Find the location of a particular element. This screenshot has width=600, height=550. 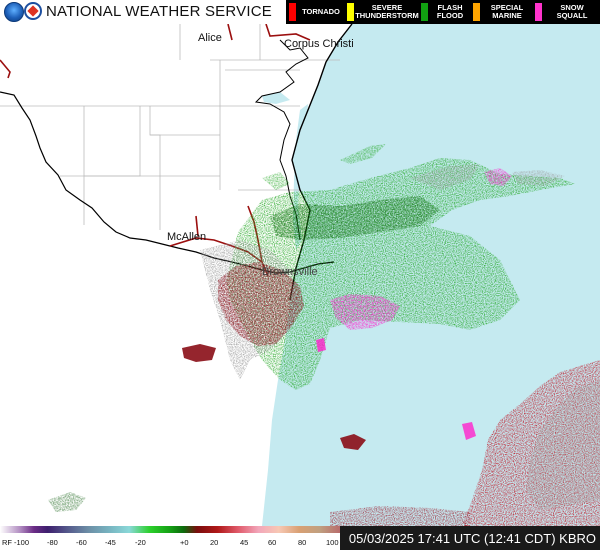

colorbar-tick: +0 is located at coordinates (184, 542).